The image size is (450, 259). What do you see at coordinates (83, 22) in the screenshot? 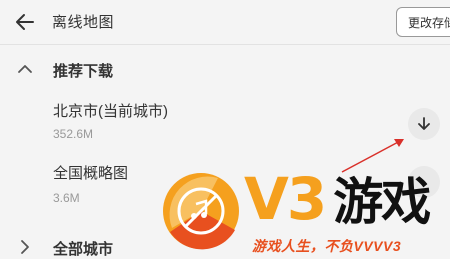
I see `page-title: 离线地图` at bounding box center [83, 22].